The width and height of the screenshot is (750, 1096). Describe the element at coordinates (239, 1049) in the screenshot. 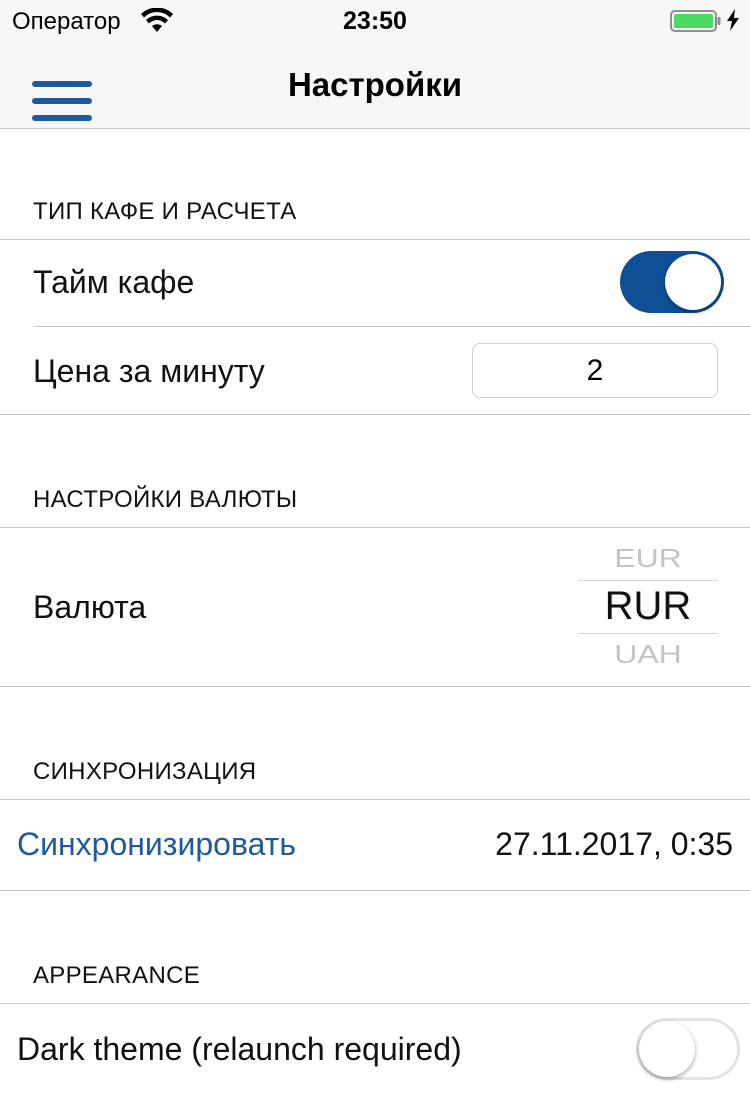

I see `dark-theme-label: Dark theme (relaunch required)` at that location.